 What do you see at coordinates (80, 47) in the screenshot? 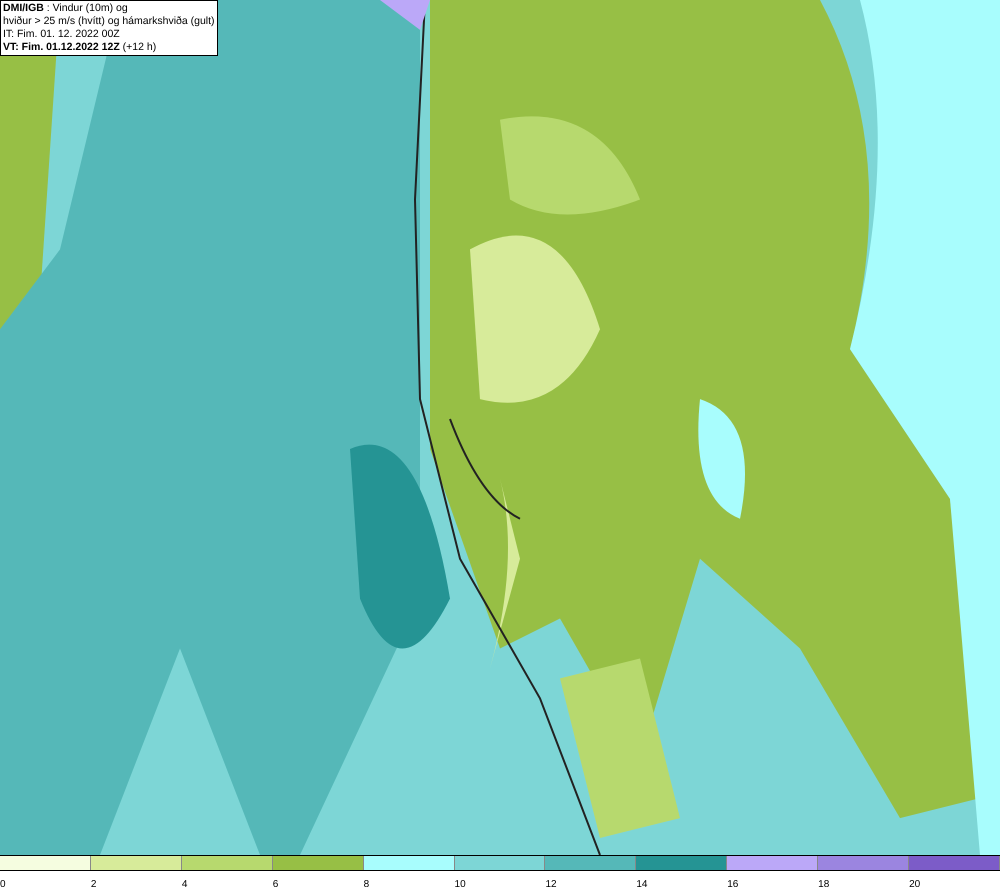
I see `title-line: VT: Fim. 01.12.2022 12Z (+12 h)` at bounding box center [80, 47].